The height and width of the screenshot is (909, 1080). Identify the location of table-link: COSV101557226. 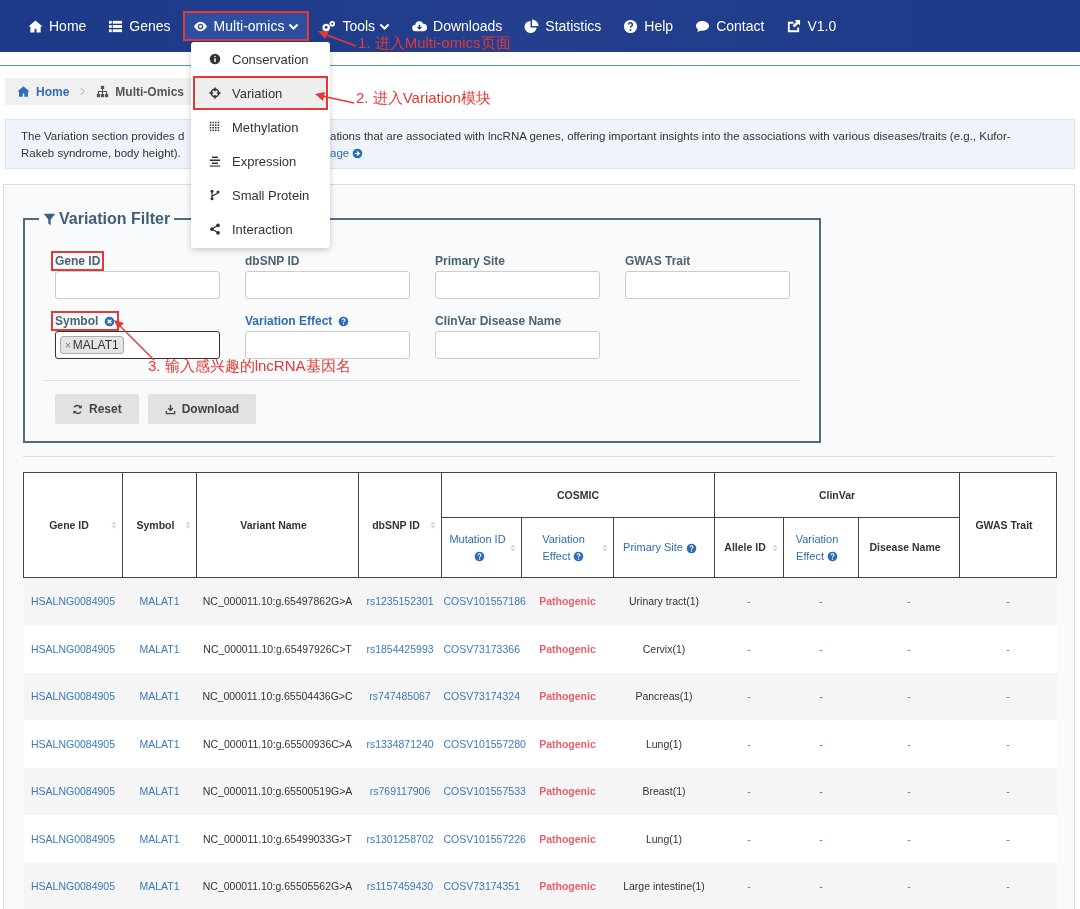
(484, 838).